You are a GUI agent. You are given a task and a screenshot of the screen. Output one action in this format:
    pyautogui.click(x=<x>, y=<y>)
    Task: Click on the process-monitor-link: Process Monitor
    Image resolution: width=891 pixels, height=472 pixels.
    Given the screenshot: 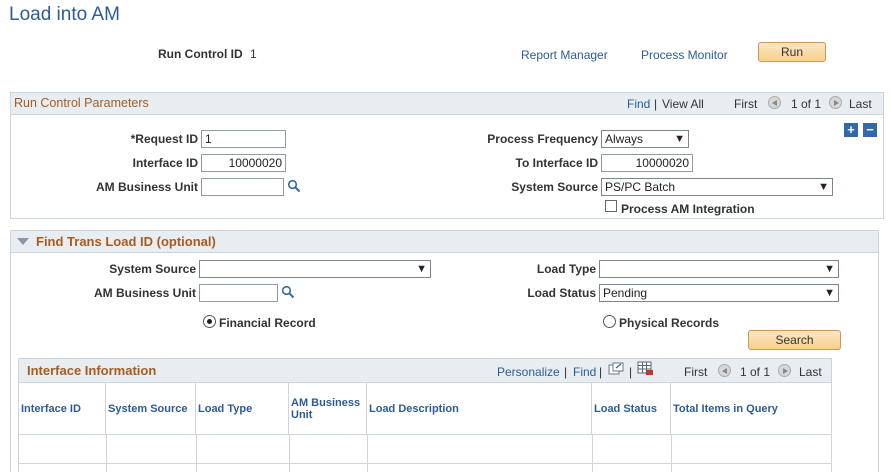 What is the action you would take?
    pyautogui.click(x=684, y=55)
    